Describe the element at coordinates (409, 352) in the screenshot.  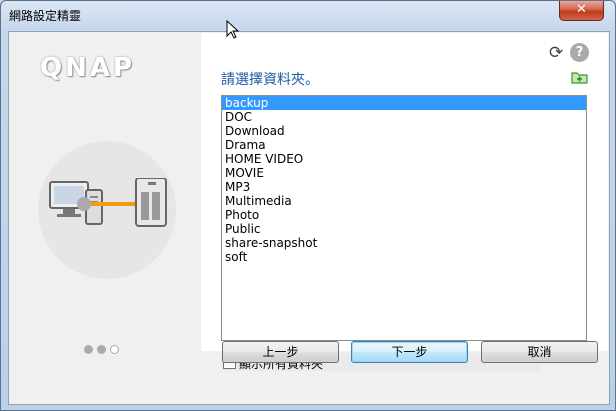
I see `next-button: 下一步` at that location.